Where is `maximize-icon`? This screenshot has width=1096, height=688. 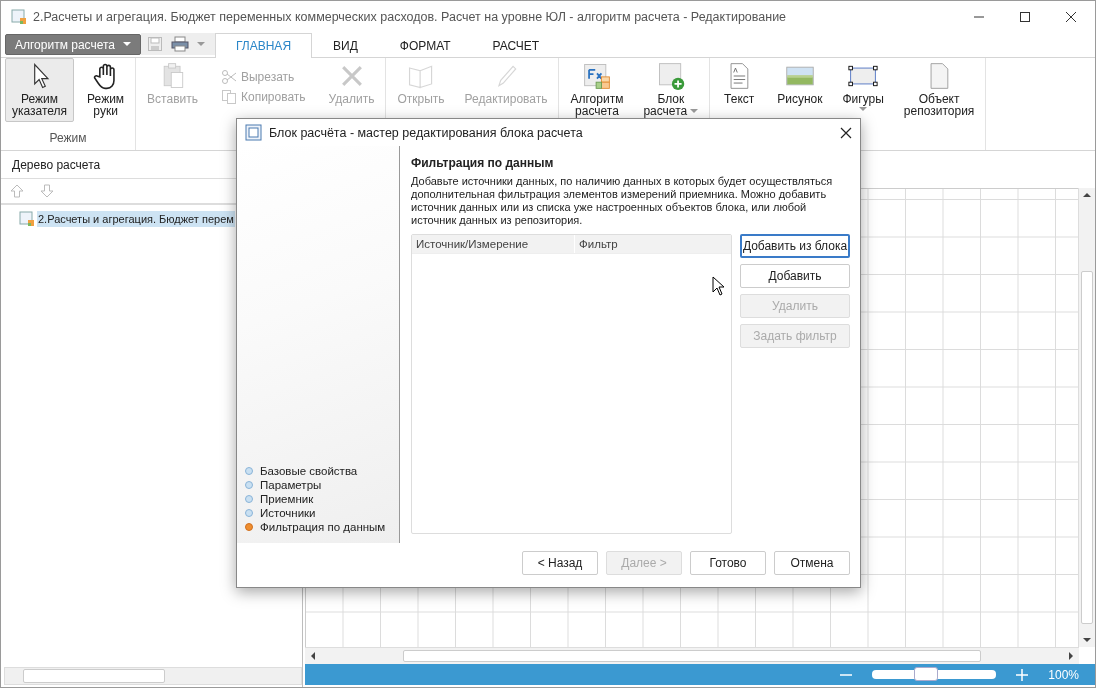 maximize-icon is located at coordinates (1025, 17).